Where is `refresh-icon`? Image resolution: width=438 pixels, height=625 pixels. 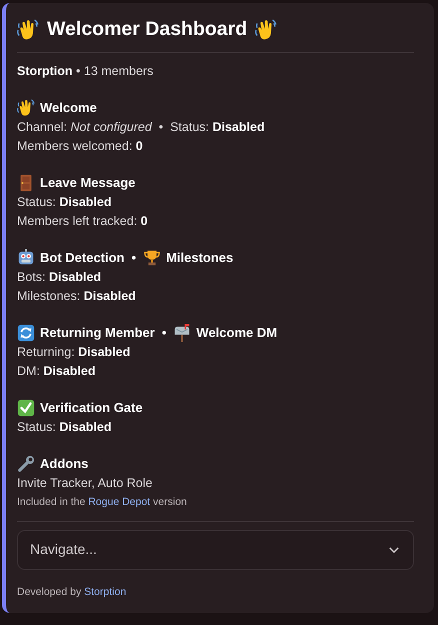 refresh-icon is located at coordinates (26, 333).